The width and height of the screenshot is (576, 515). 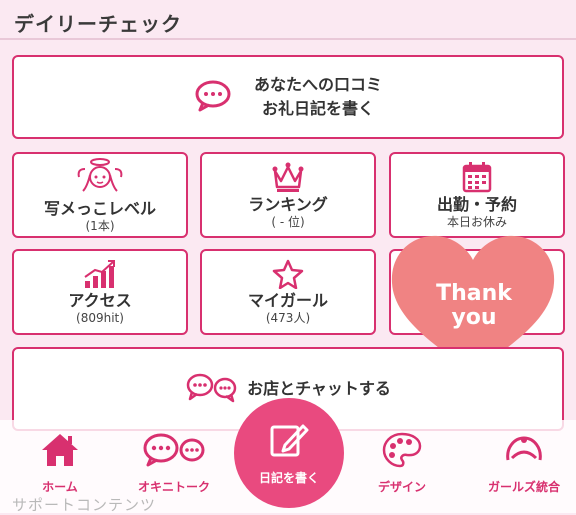 I want to click on my-girl-count: (473人), so click(x=288, y=318).